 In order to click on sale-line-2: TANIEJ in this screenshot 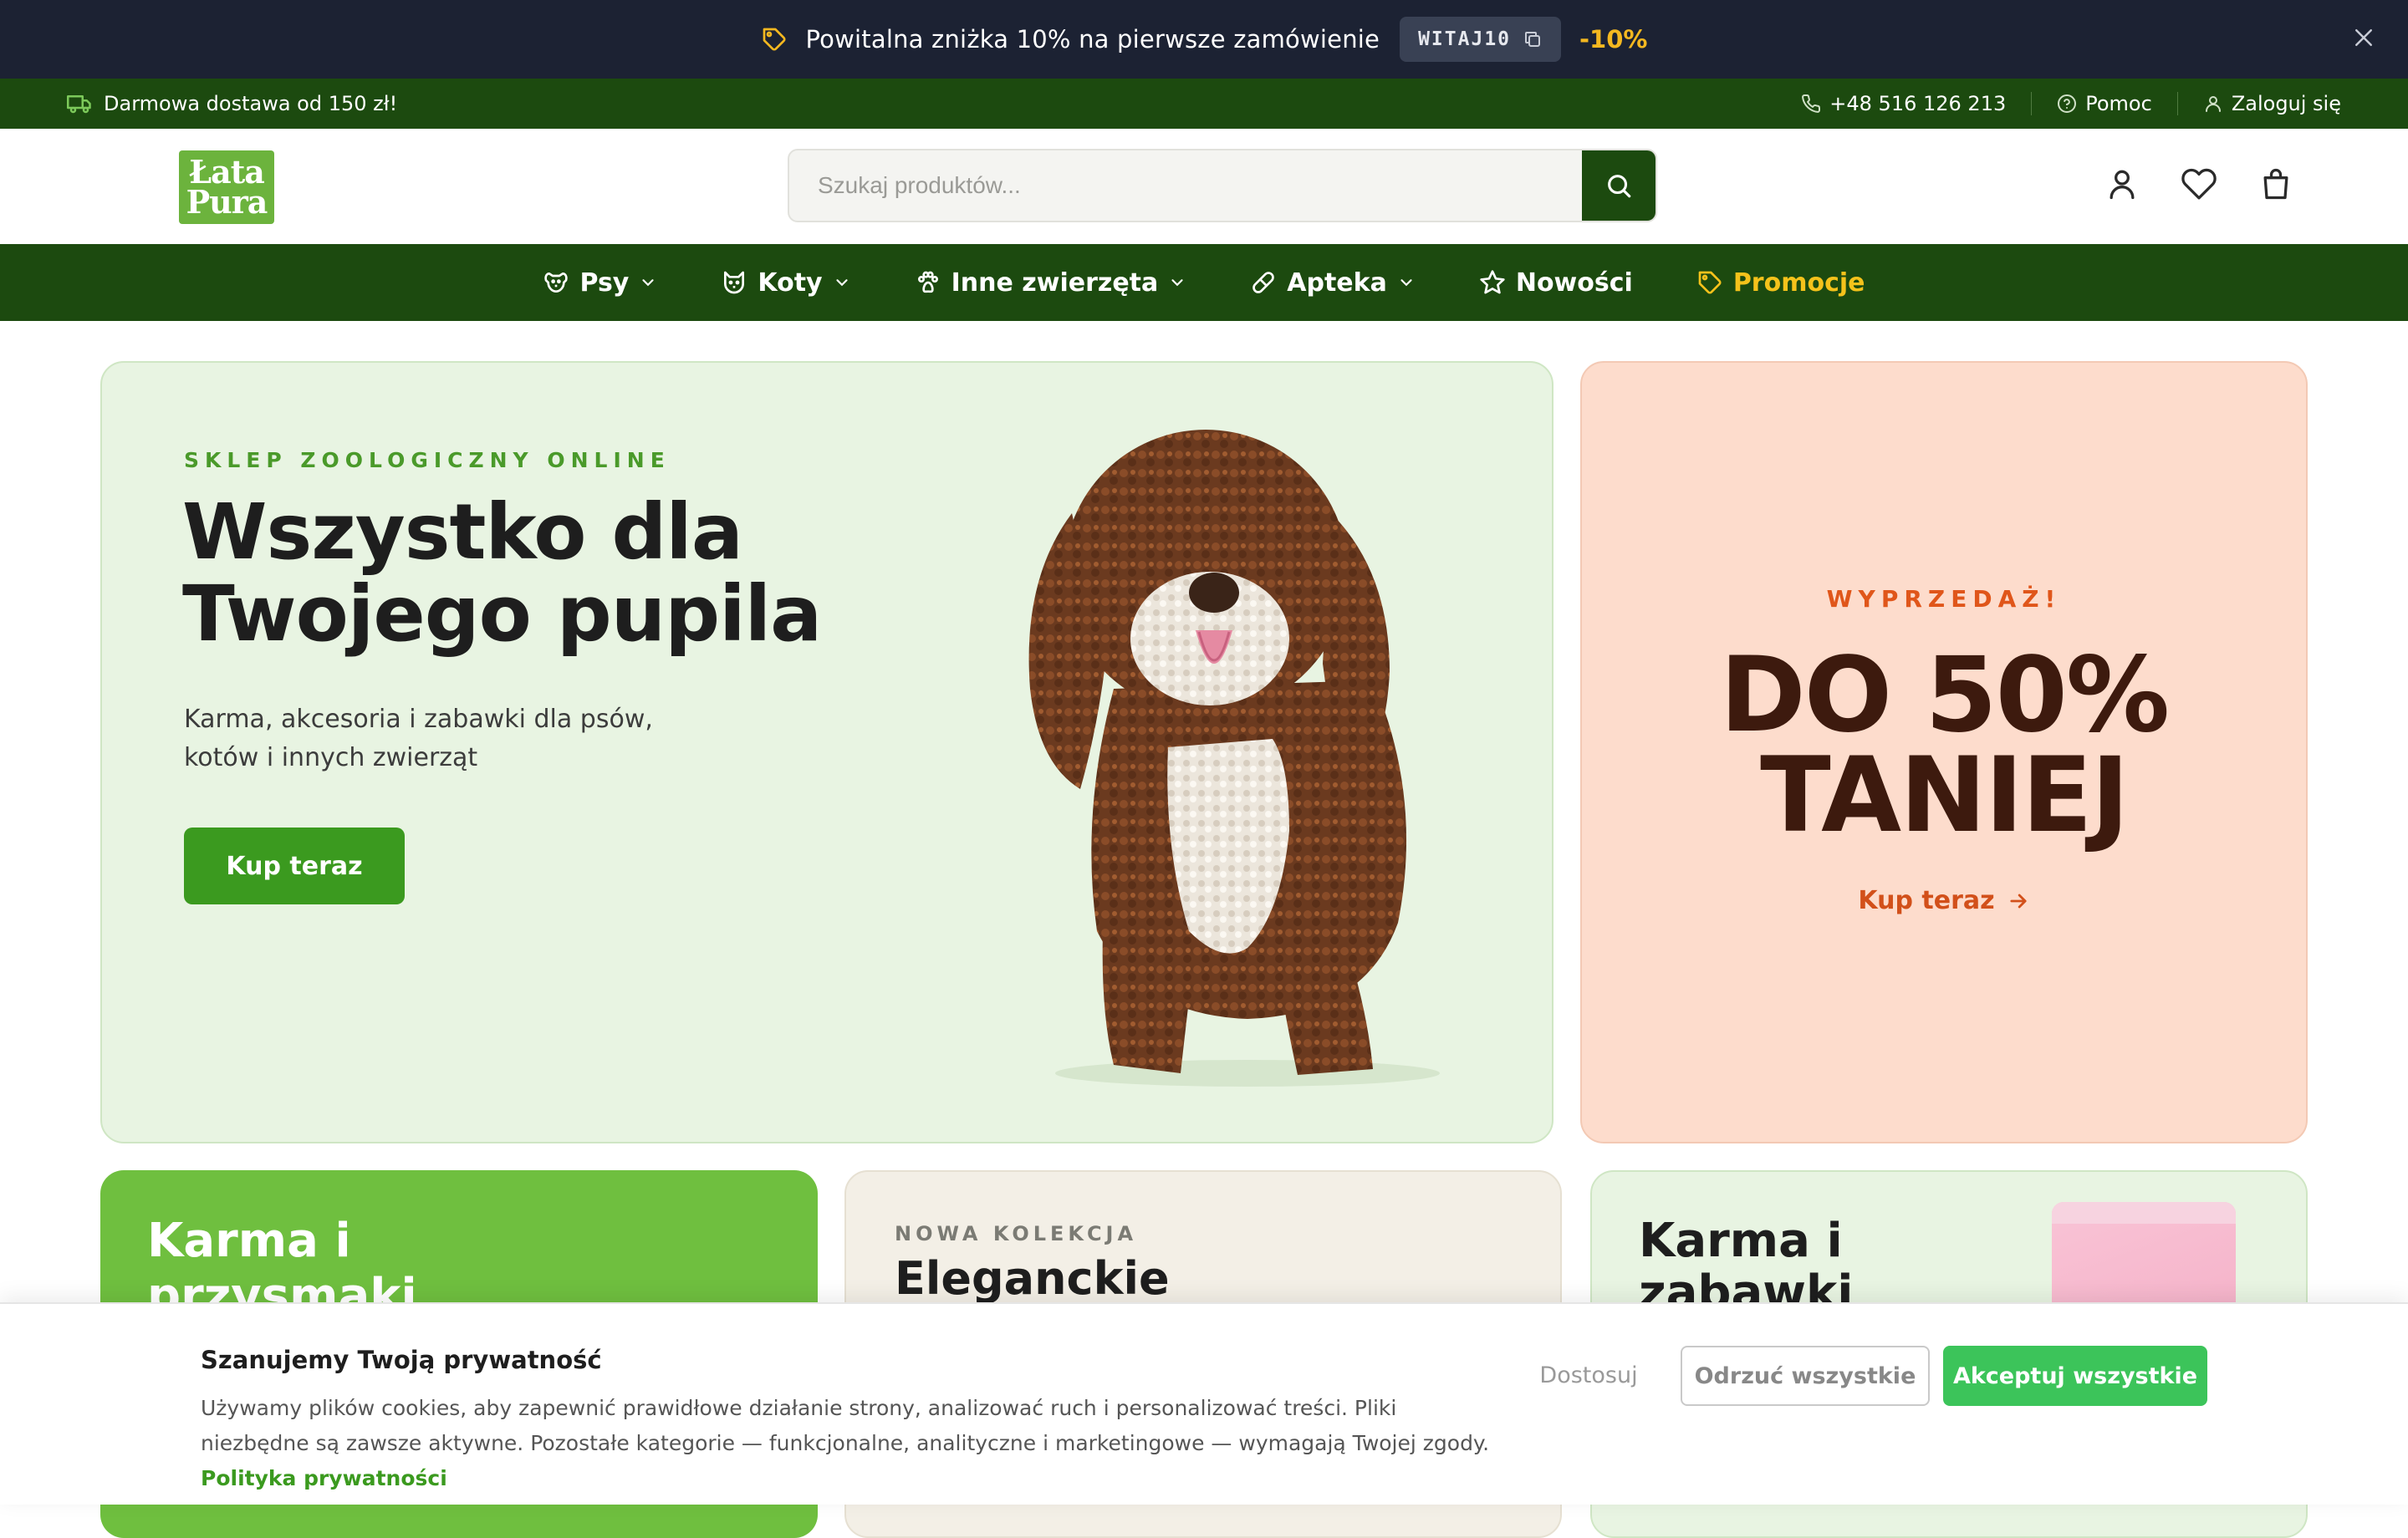, I will do `click(1945, 796)`.